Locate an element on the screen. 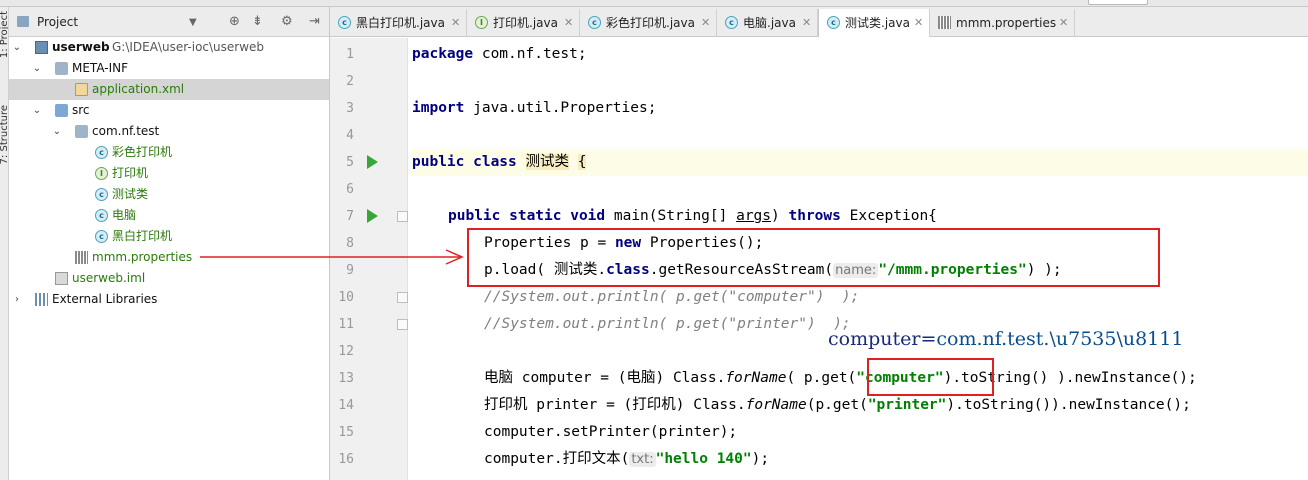  tab-ceshilei: c 测试类.java ✕ is located at coordinates (874, 23).